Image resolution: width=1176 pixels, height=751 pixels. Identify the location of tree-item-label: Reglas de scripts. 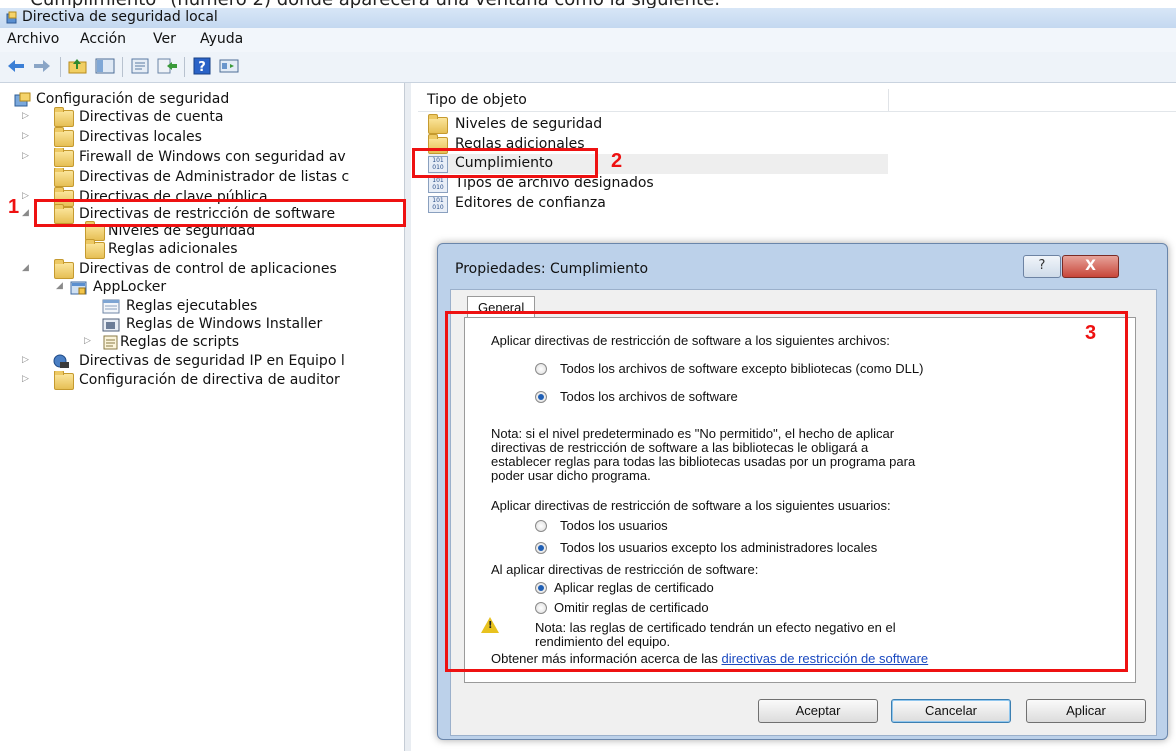
(180, 342).